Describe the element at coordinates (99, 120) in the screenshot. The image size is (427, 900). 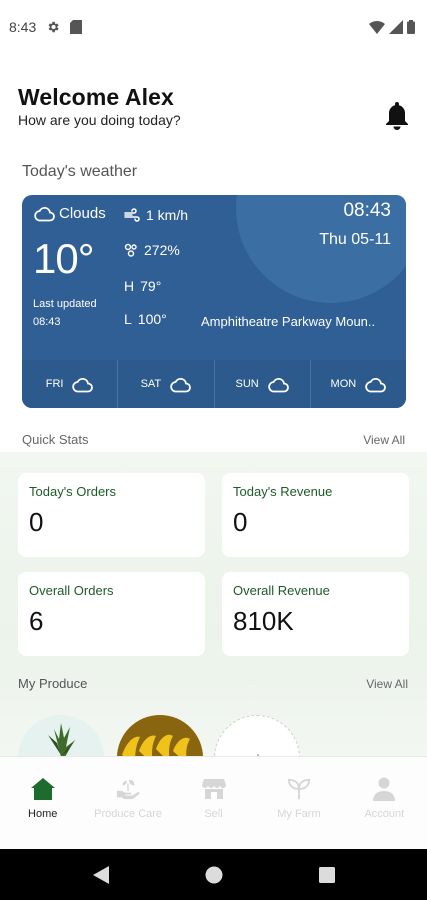
I see `welcome-subtitle: How are you doing today?` at that location.